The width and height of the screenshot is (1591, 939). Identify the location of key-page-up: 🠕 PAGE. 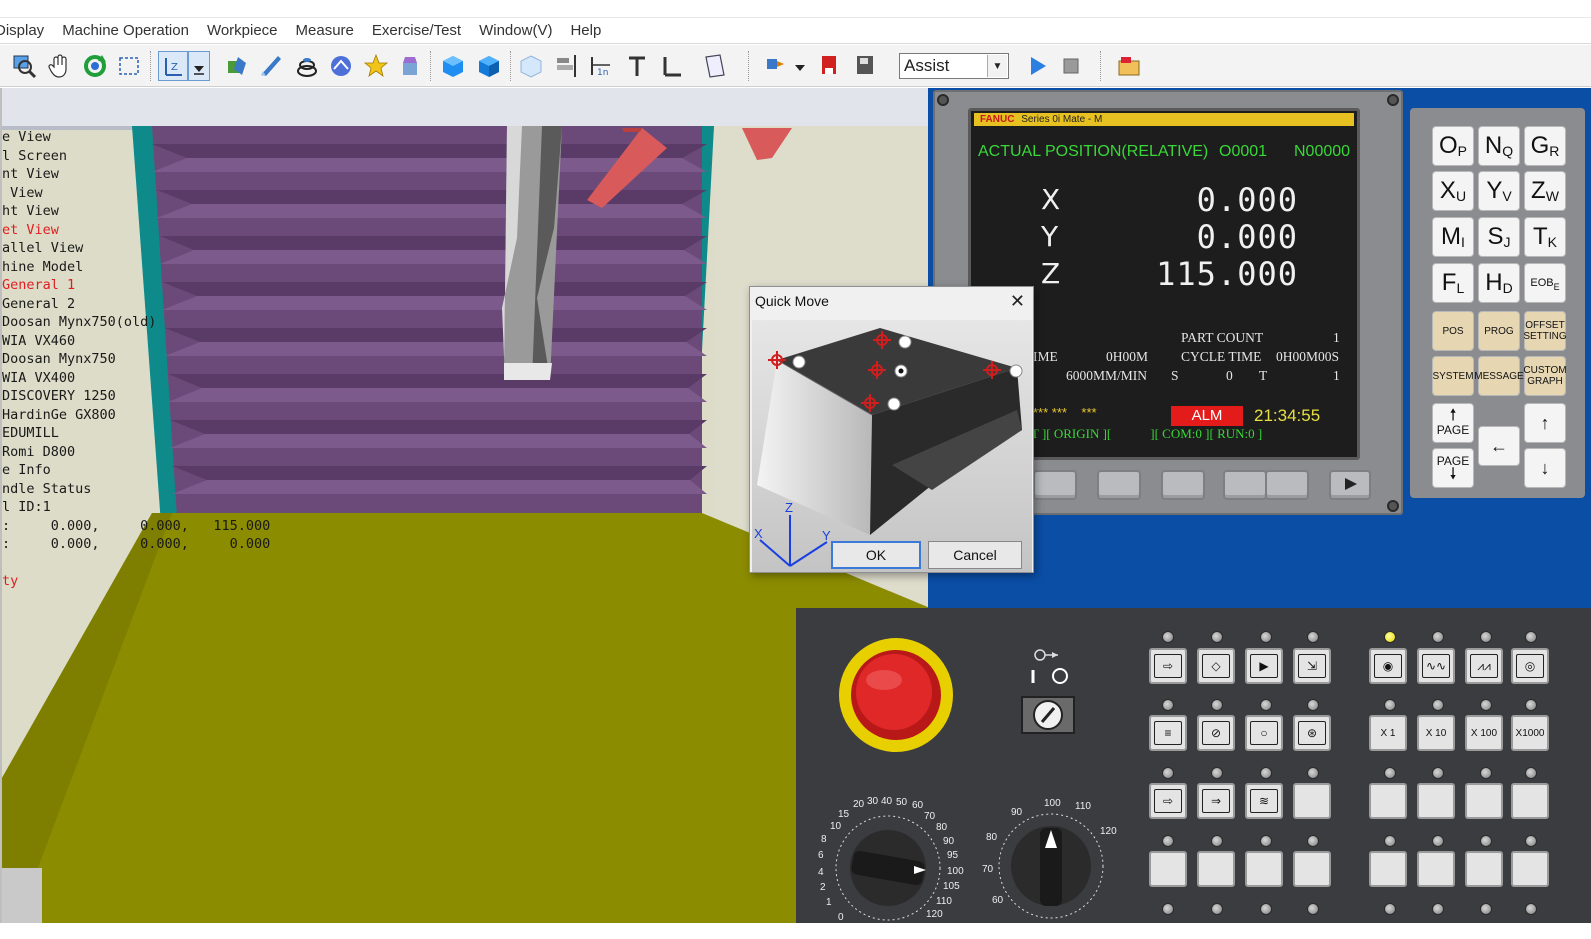
(1453, 423).